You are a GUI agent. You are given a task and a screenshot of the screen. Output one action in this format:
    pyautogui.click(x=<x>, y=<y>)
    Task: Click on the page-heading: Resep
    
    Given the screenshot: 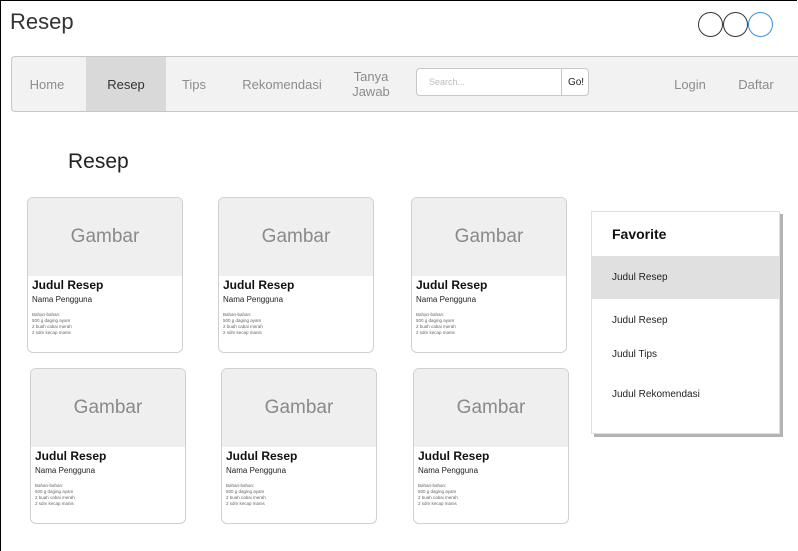 What is the action you would take?
    pyautogui.click(x=98, y=161)
    